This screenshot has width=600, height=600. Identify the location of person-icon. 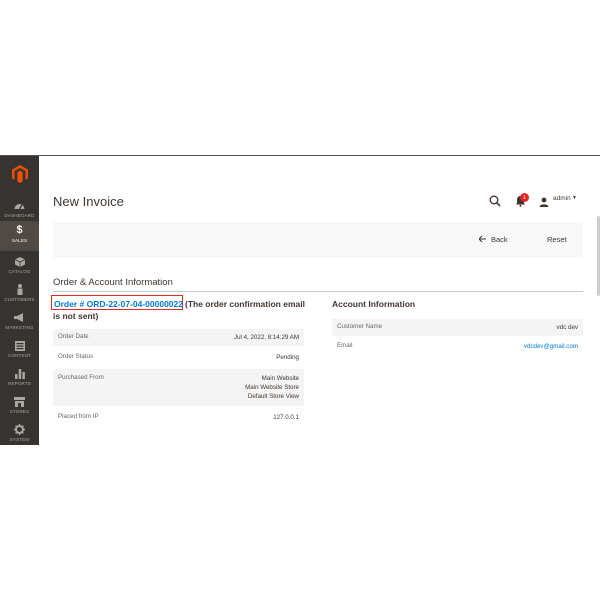
(20, 289).